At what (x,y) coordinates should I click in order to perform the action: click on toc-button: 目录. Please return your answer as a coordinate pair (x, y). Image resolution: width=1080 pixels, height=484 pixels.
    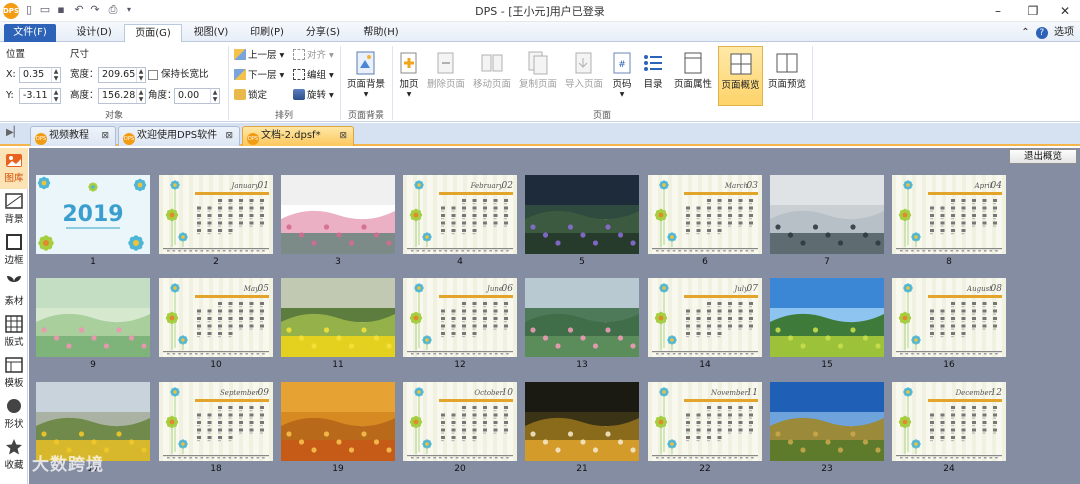
    Looking at the image, I should click on (653, 76).